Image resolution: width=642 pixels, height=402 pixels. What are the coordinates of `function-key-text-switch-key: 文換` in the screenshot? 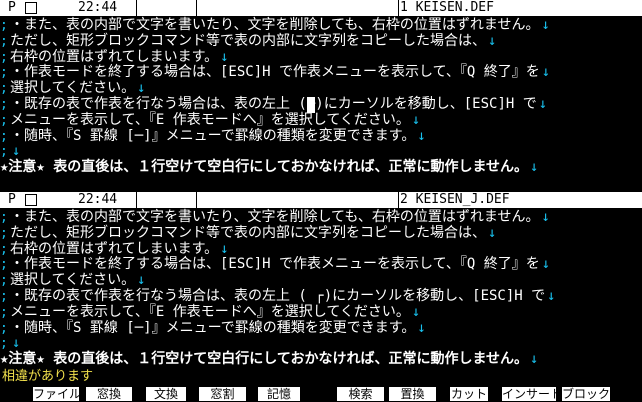 It's located at (166, 394).